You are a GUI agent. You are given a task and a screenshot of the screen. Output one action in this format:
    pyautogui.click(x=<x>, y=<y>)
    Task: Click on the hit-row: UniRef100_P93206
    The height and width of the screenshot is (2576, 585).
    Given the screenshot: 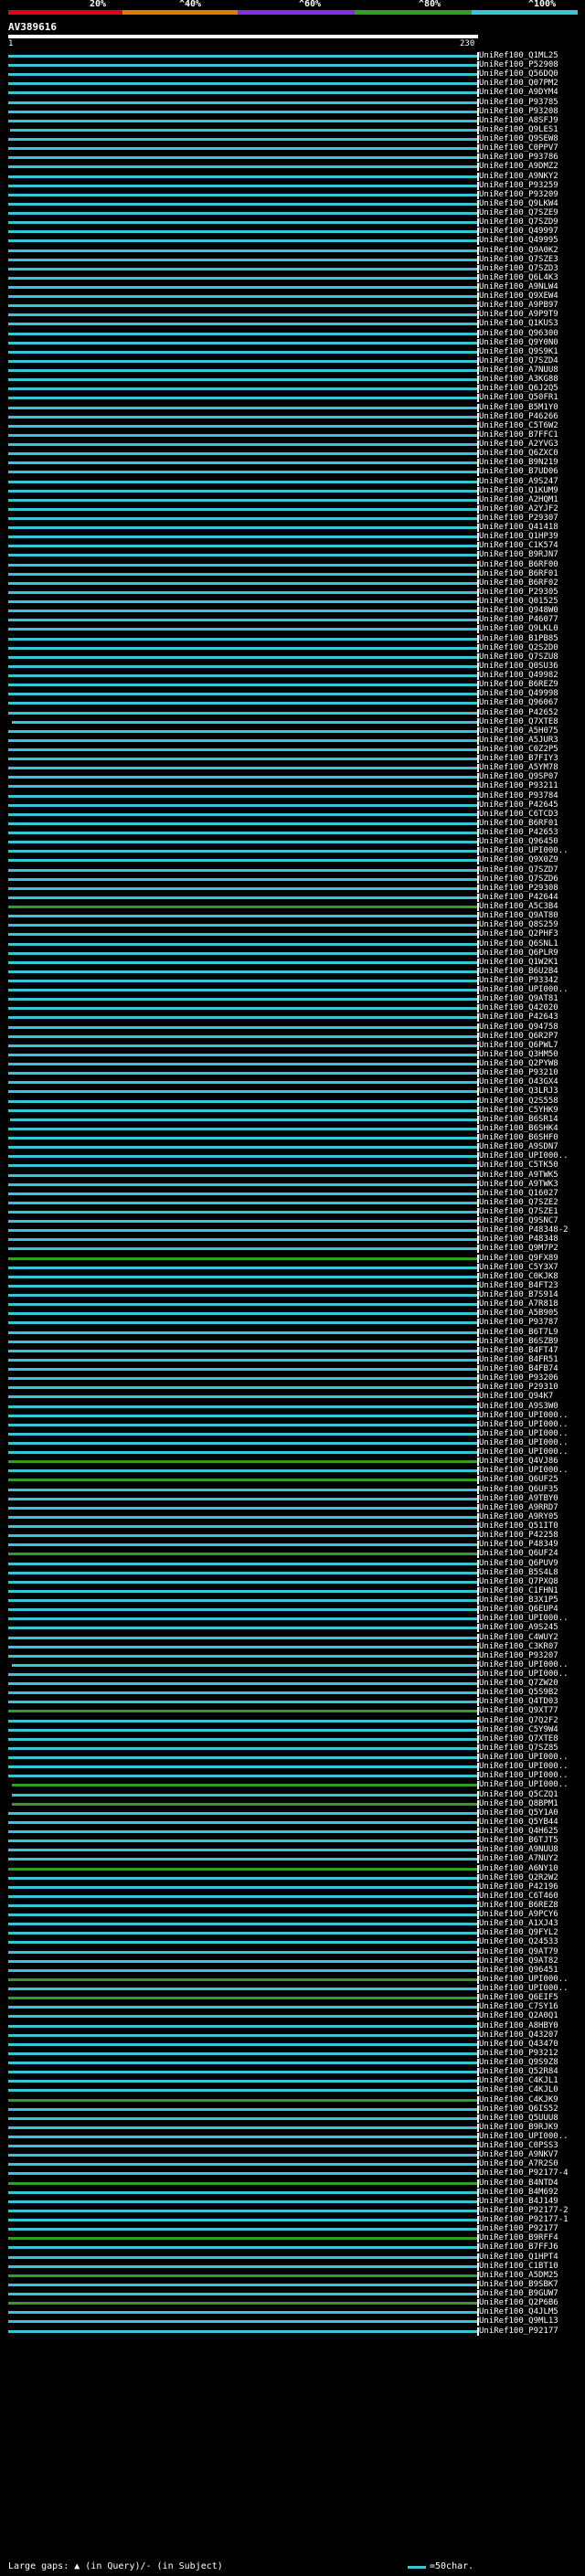 What is the action you would take?
    pyautogui.click(x=293, y=1378)
    